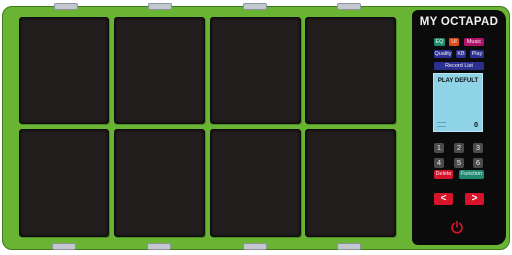 The width and height of the screenshot is (512, 255). Describe the element at coordinates (439, 163) in the screenshot. I see `number-button-4: 4` at that location.